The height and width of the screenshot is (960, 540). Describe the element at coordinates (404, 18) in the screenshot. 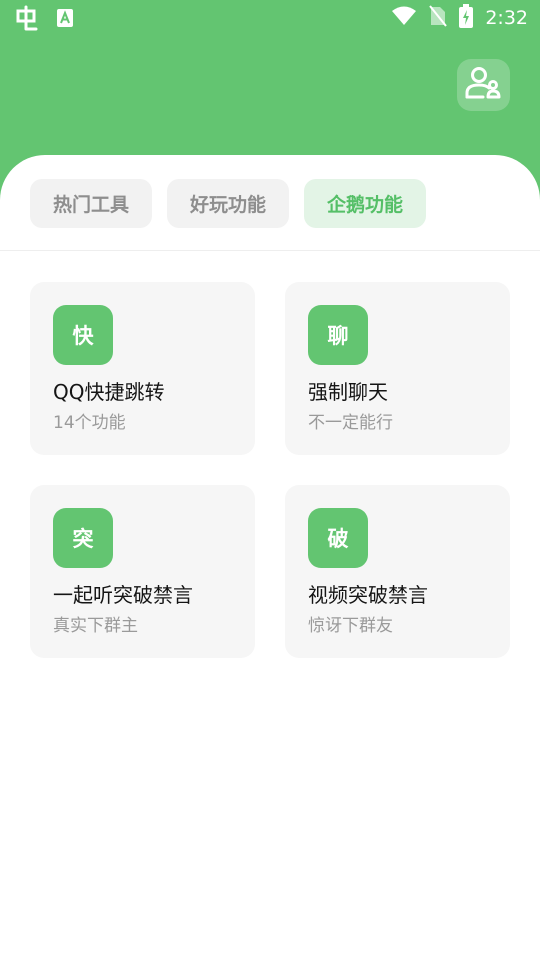

I see `wifi-icon` at that location.